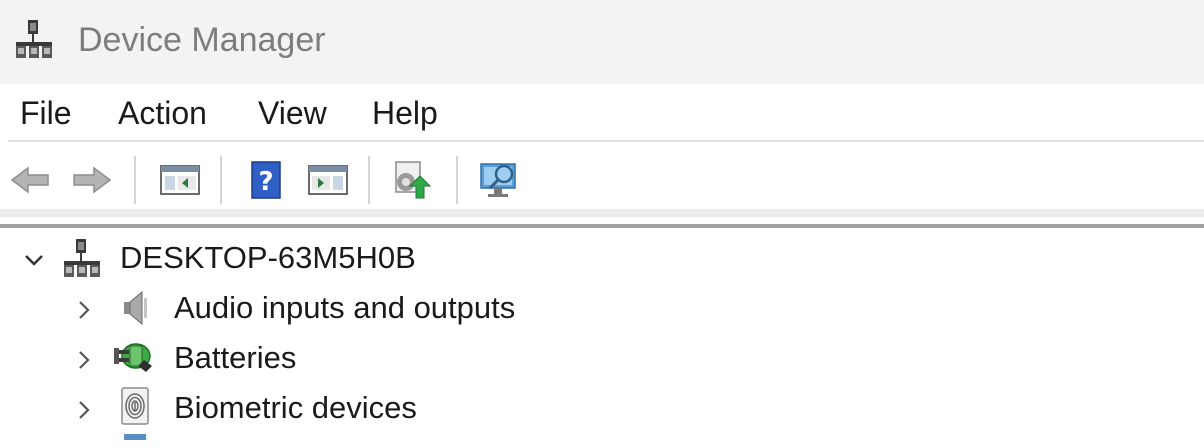 This screenshot has height=448, width=1204. I want to click on fingerprint-icon, so click(135, 406).